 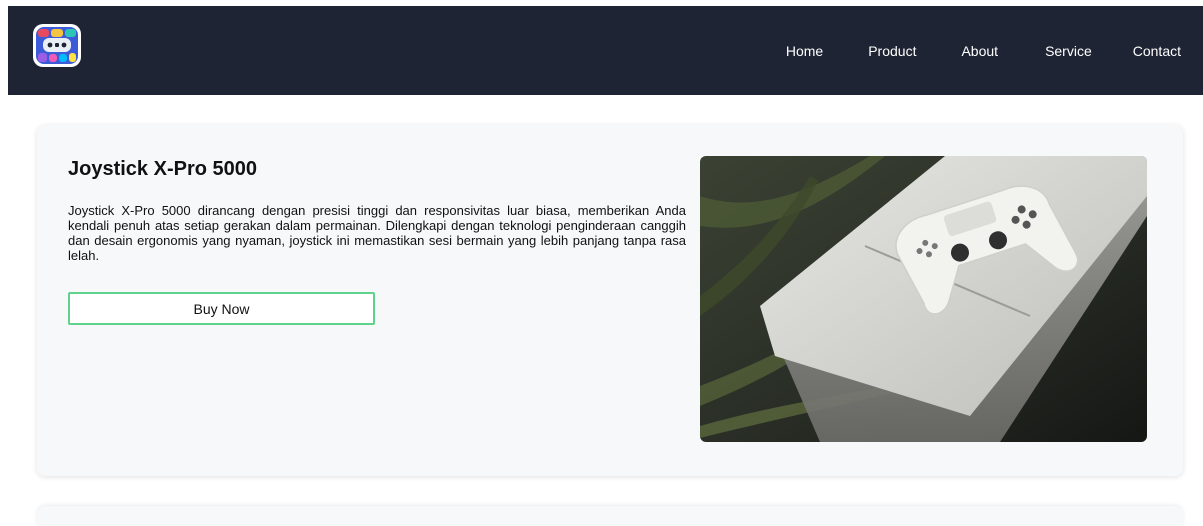 What do you see at coordinates (1157, 51) in the screenshot?
I see `nav-contact-link: Contact` at bounding box center [1157, 51].